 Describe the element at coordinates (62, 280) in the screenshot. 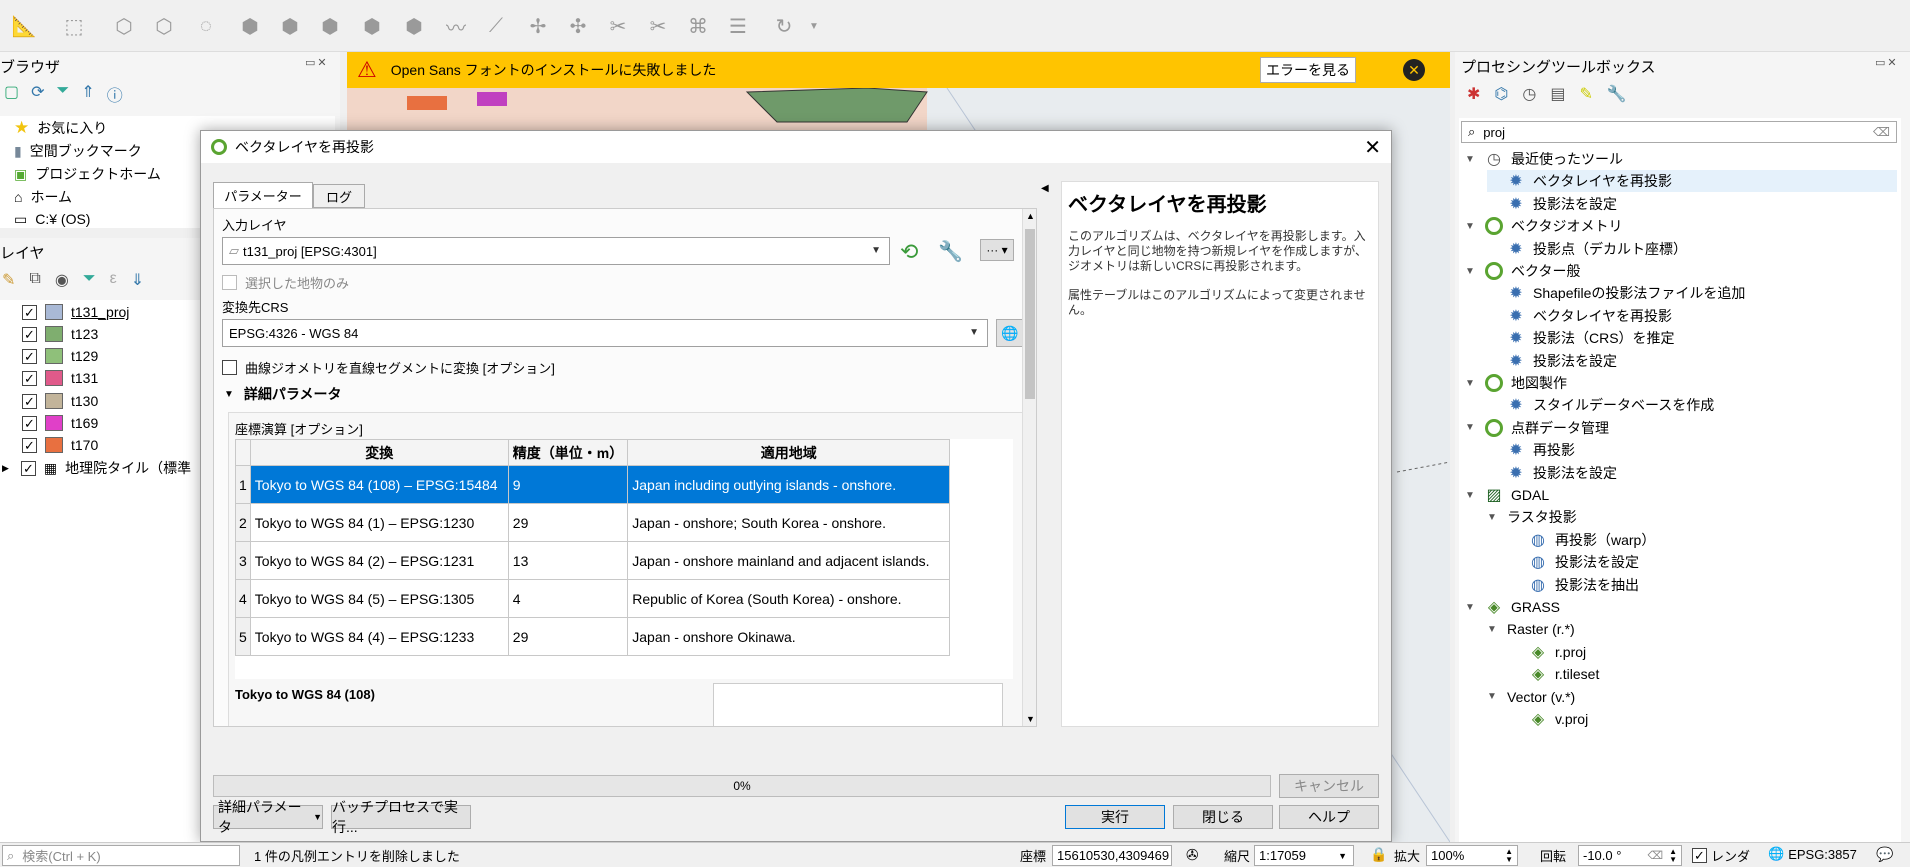

I see `eye-icon: ◉` at that location.